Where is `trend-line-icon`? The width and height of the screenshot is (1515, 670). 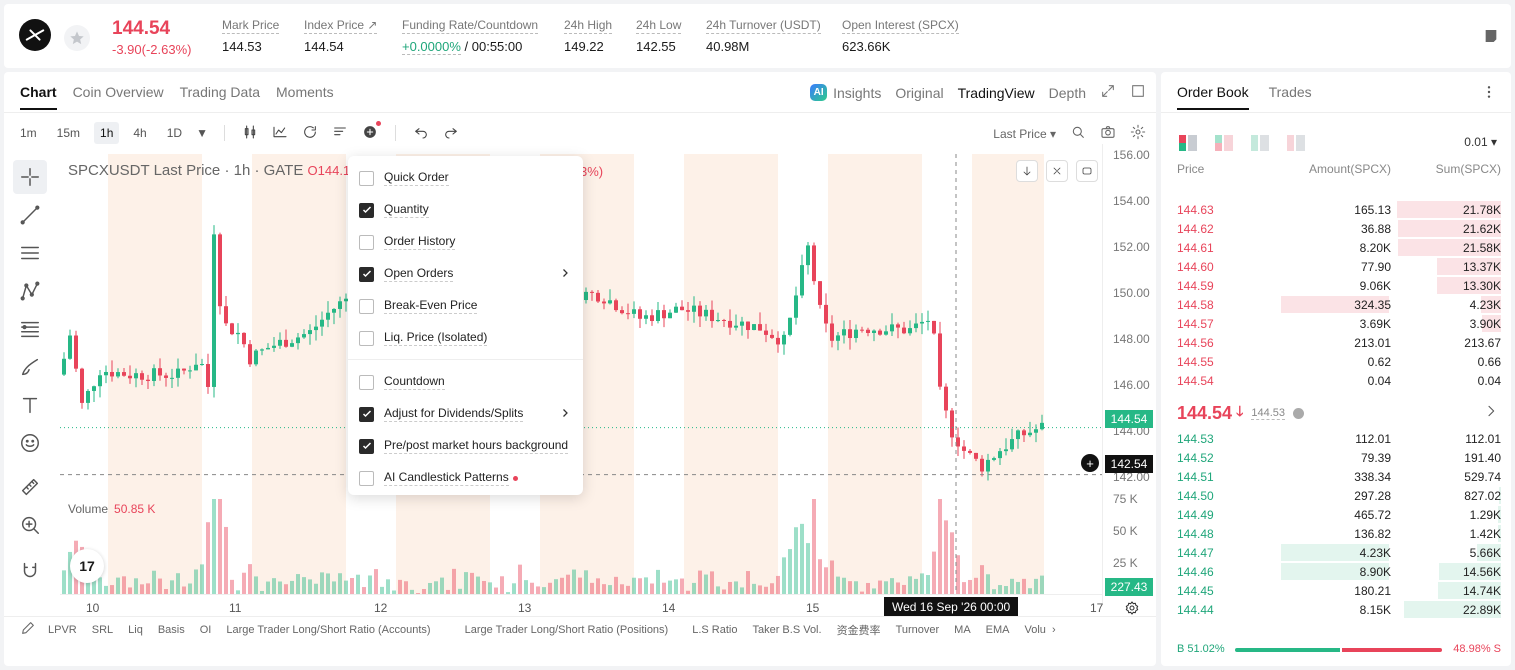
trend-line-icon is located at coordinates (30, 215).